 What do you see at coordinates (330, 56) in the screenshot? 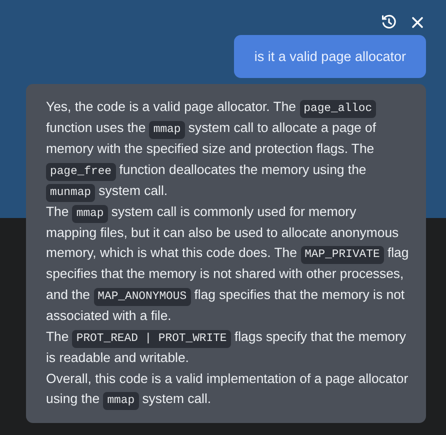
I see `user-message: is it a valid page allocator` at bounding box center [330, 56].